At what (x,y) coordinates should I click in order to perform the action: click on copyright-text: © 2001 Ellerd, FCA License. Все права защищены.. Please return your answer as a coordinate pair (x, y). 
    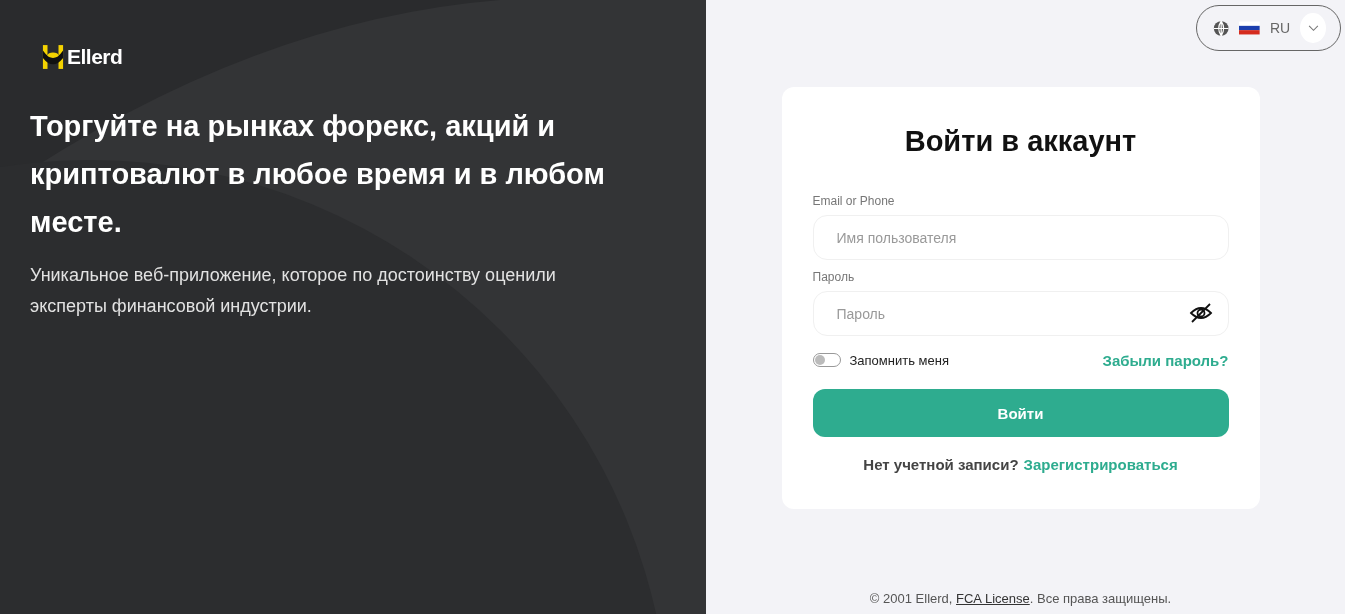
    Looking at the image, I should click on (1020, 598).